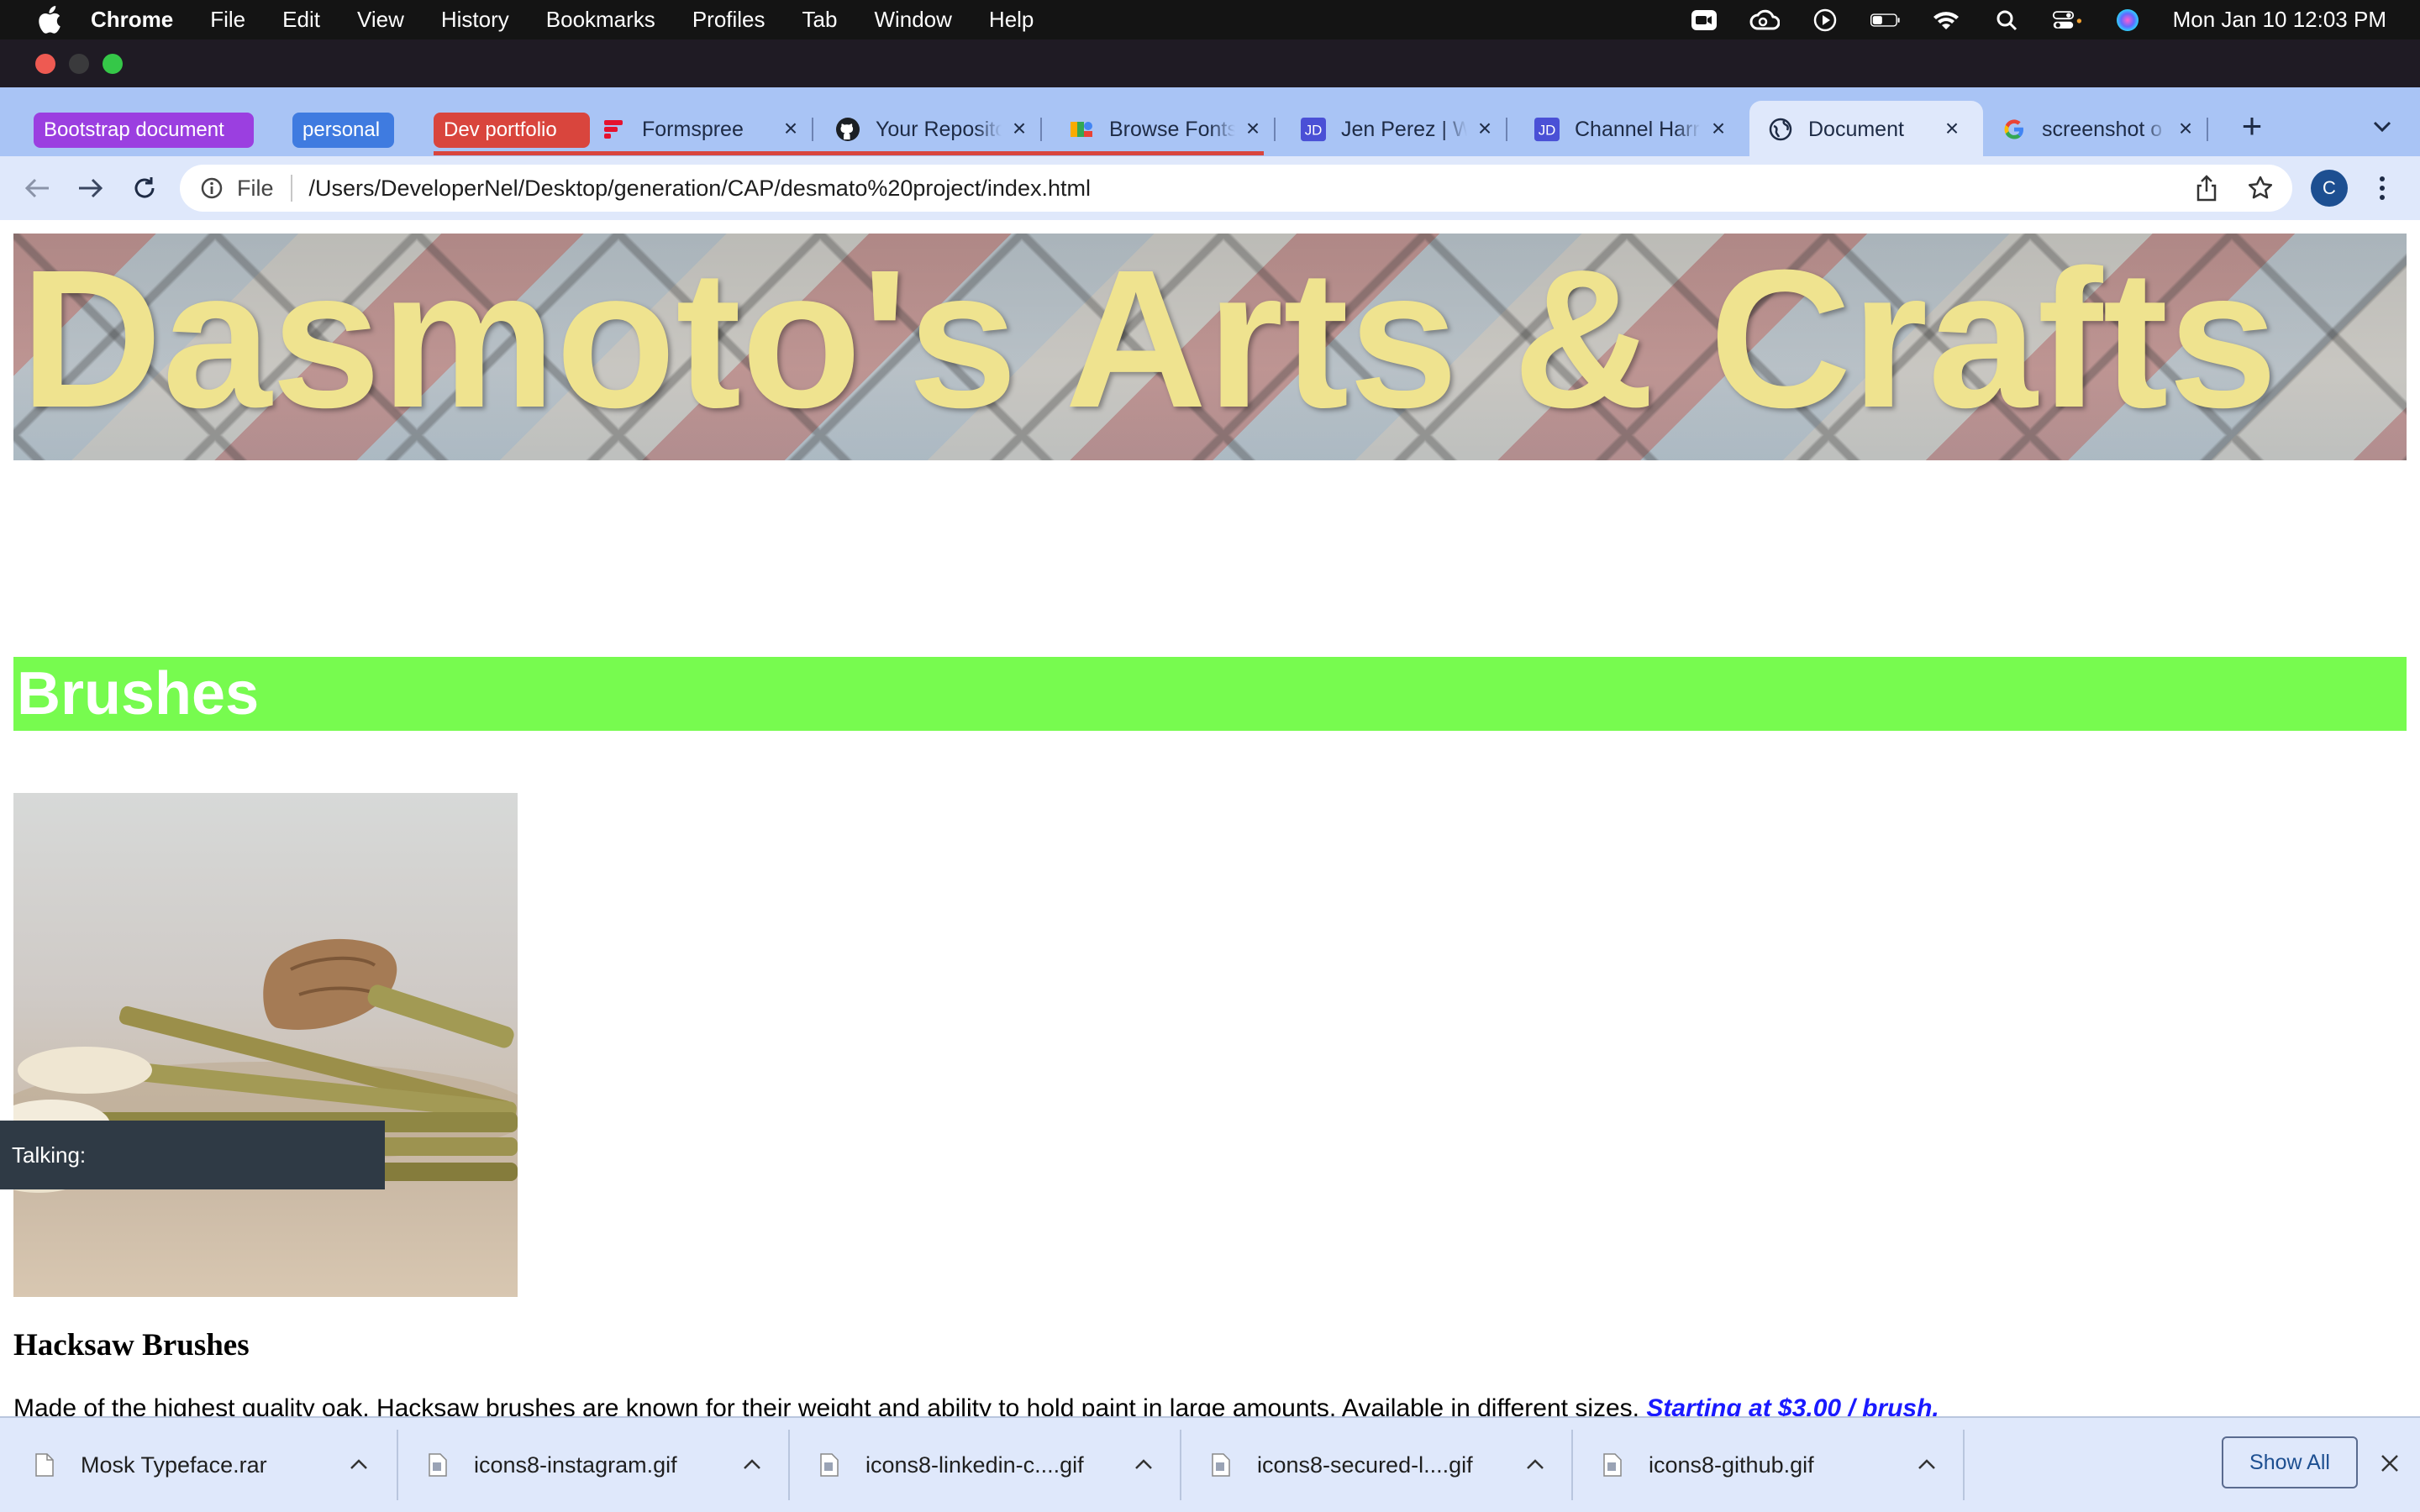 The image size is (2420, 1512). Describe the element at coordinates (1210, 63) in the screenshot. I see `window-titlebar` at that location.